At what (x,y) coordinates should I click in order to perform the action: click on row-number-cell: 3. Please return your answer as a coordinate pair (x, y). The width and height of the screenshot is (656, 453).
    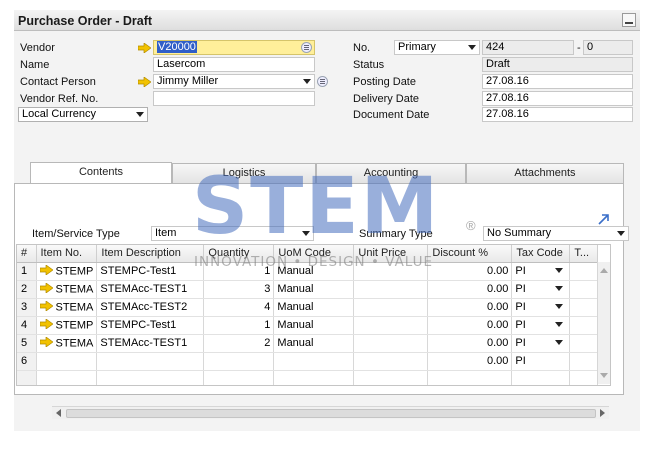
    Looking at the image, I should click on (27, 307).